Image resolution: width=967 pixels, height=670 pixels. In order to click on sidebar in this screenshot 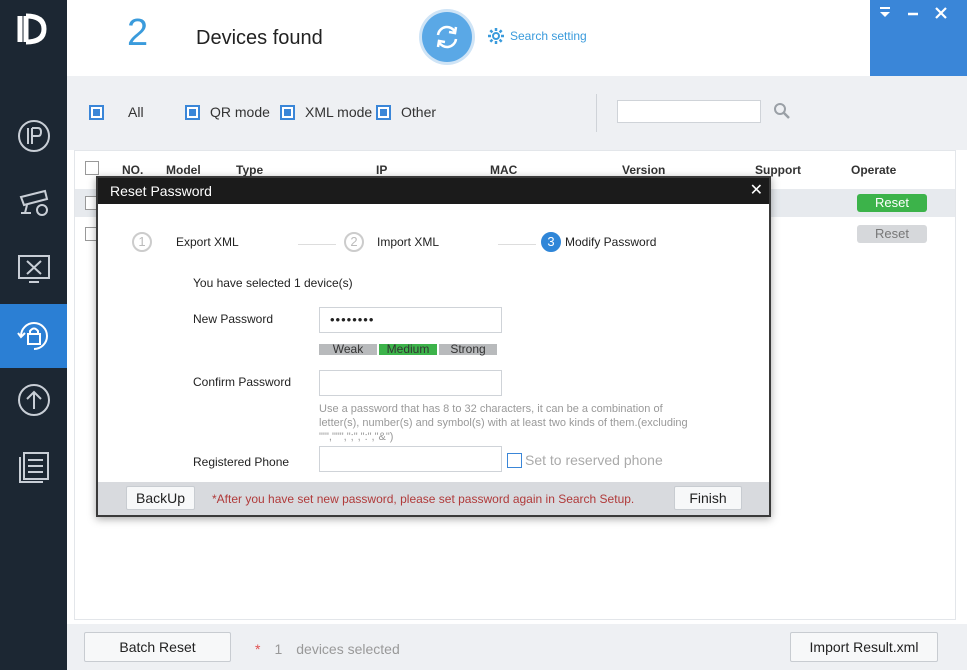, I will do `click(33, 335)`.